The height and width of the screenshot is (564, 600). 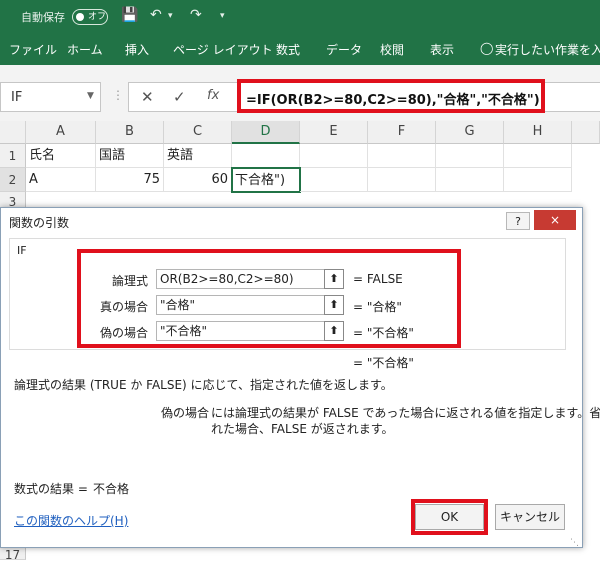 I want to click on cell-e2, so click(x=334, y=180).